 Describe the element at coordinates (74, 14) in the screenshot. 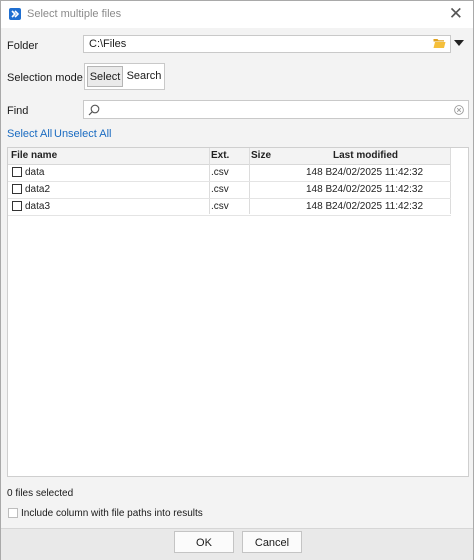

I see `window-title: Select multiple files` at that location.